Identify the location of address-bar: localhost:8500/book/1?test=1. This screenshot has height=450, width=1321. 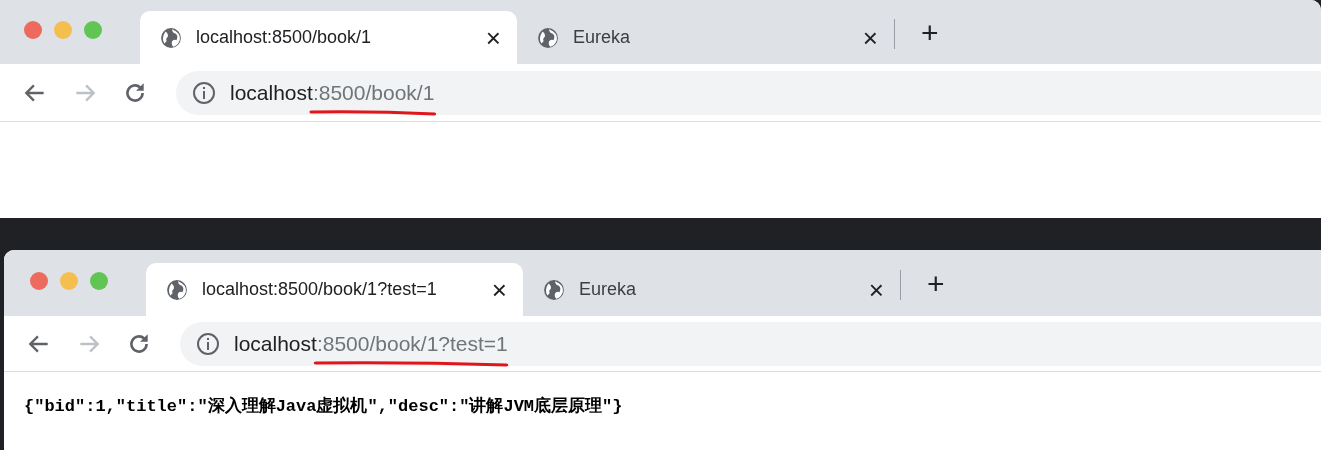
(750, 343).